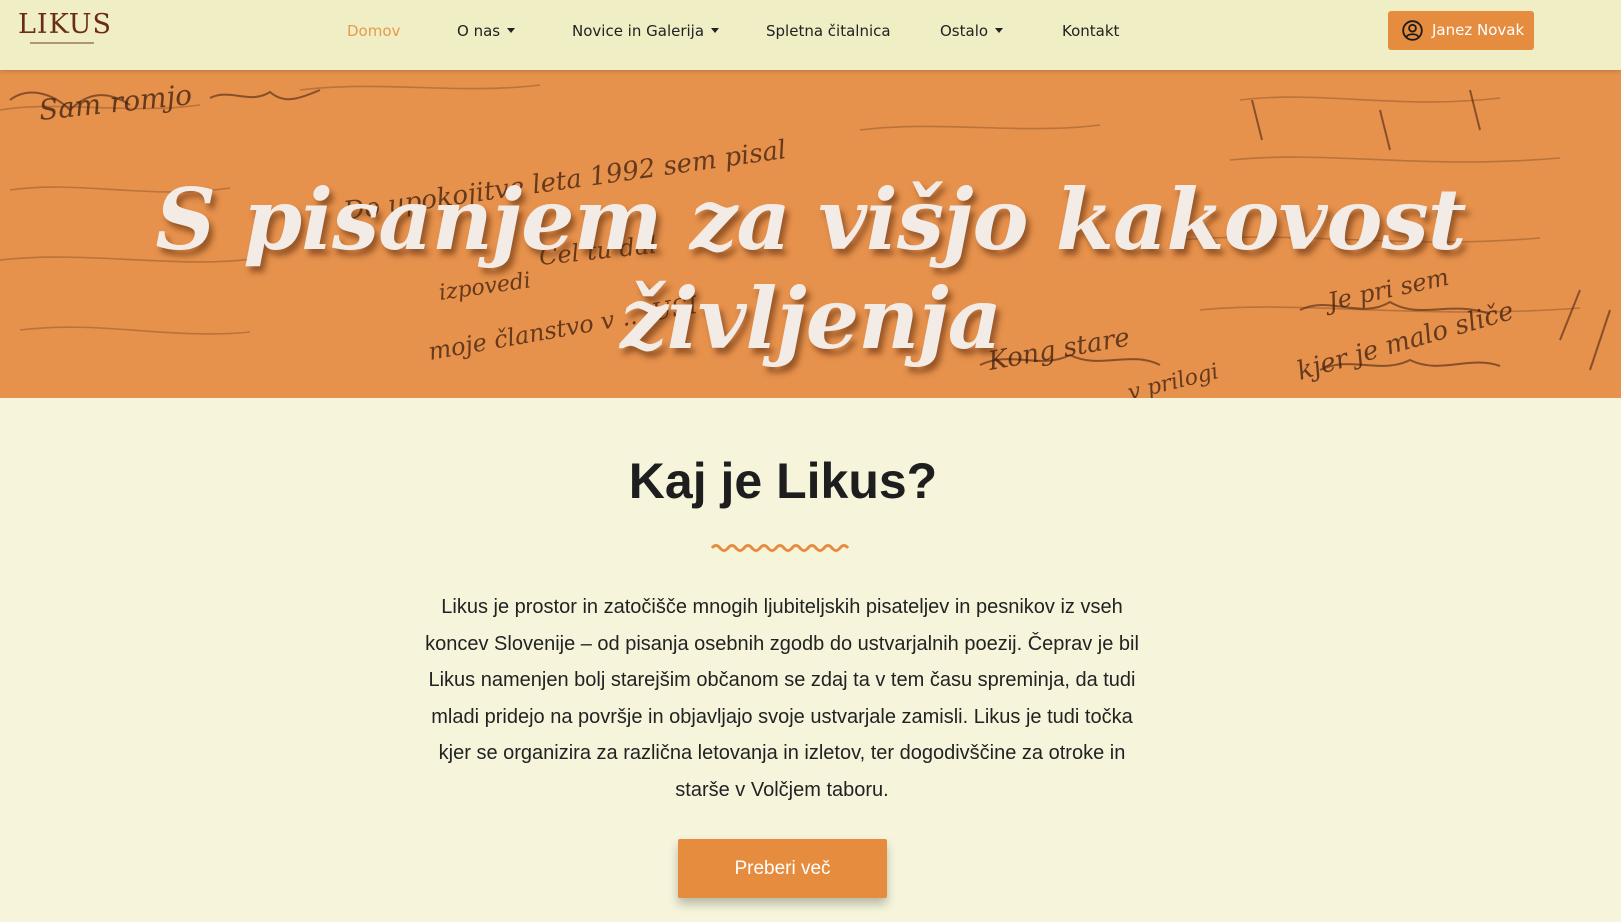 The width and height of the screenshot is (1621, 922). Describe the element at coordinates (638, 31) in the screenshot. I see `nav-item-label: Novice in Galerija` at that location.